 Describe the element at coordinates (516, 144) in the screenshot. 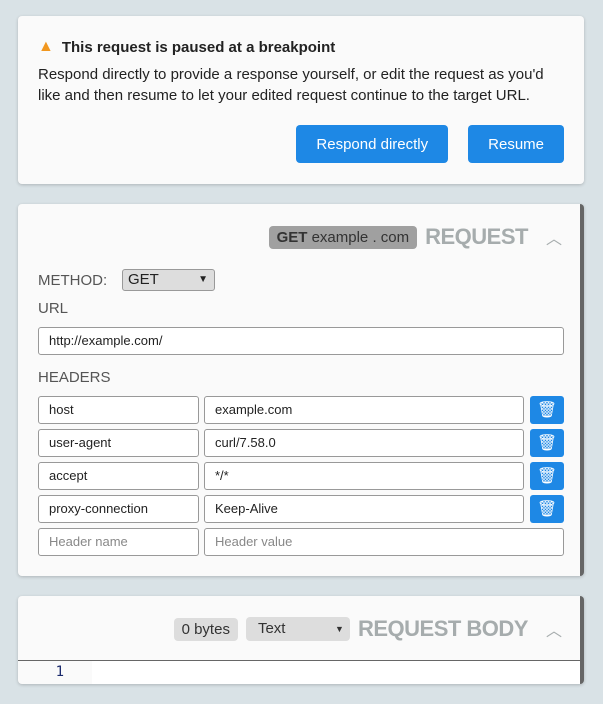

I see `resume-button: Resume` at that location.